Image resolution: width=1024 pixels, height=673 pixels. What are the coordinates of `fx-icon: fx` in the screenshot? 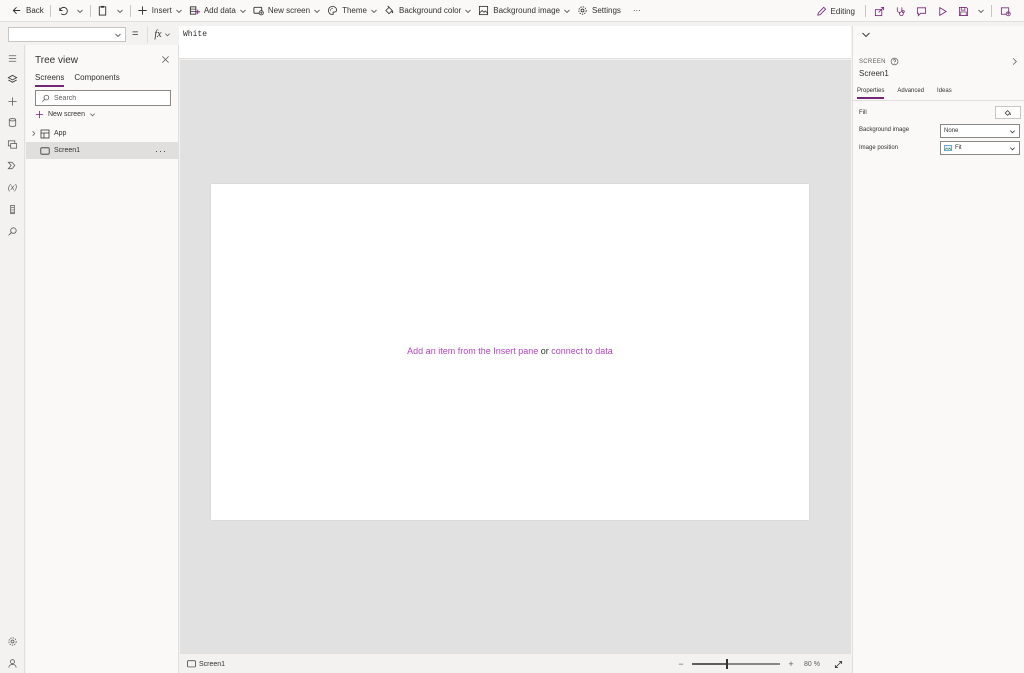 It's located at (158, 34).